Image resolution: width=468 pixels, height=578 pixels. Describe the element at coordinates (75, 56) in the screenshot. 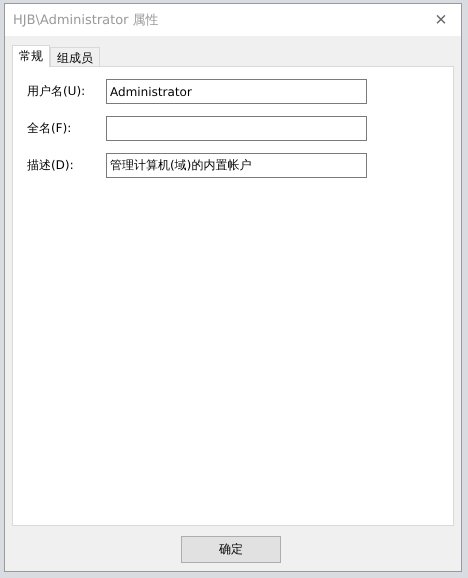

I see `tab: 组成员` at that location.